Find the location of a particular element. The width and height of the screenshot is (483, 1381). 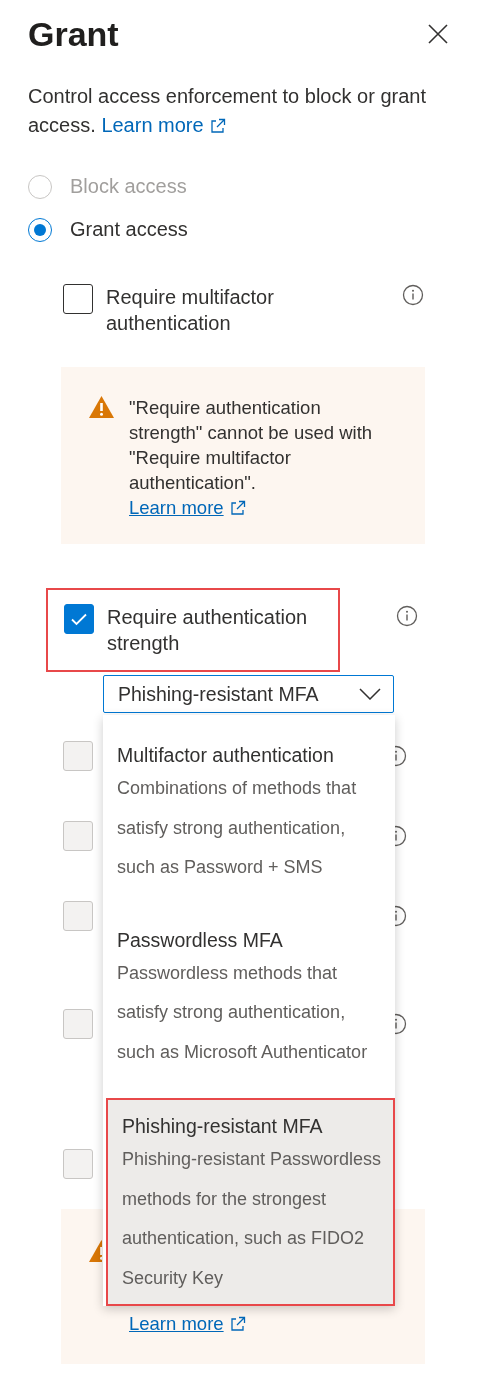

checkbox-label: Require authentication strength is located at coordinates (208, 630).